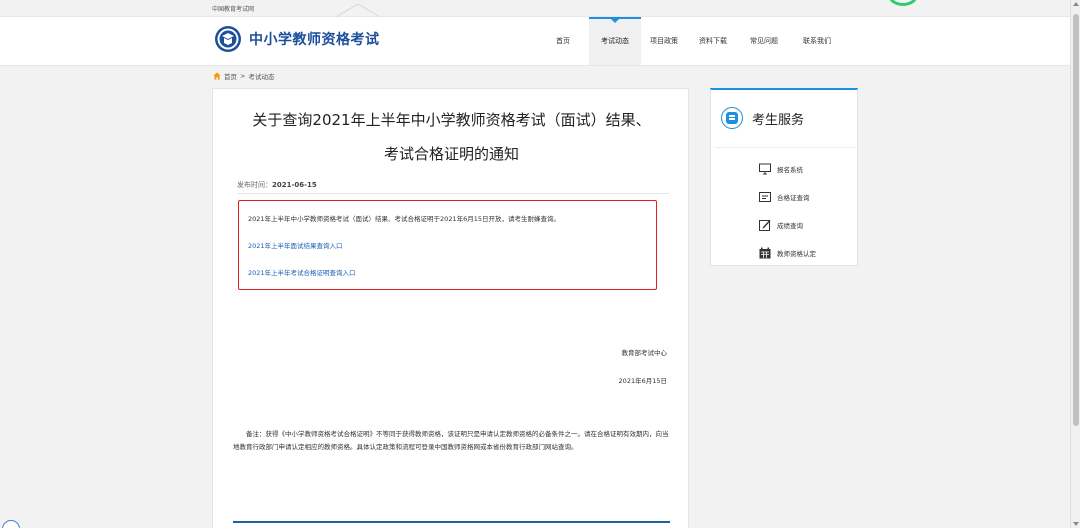  What do you see at coordinates (713, 41) in the screenshot?
I see `nav-downloads: 资料下载` at bounding box center [713, 41].